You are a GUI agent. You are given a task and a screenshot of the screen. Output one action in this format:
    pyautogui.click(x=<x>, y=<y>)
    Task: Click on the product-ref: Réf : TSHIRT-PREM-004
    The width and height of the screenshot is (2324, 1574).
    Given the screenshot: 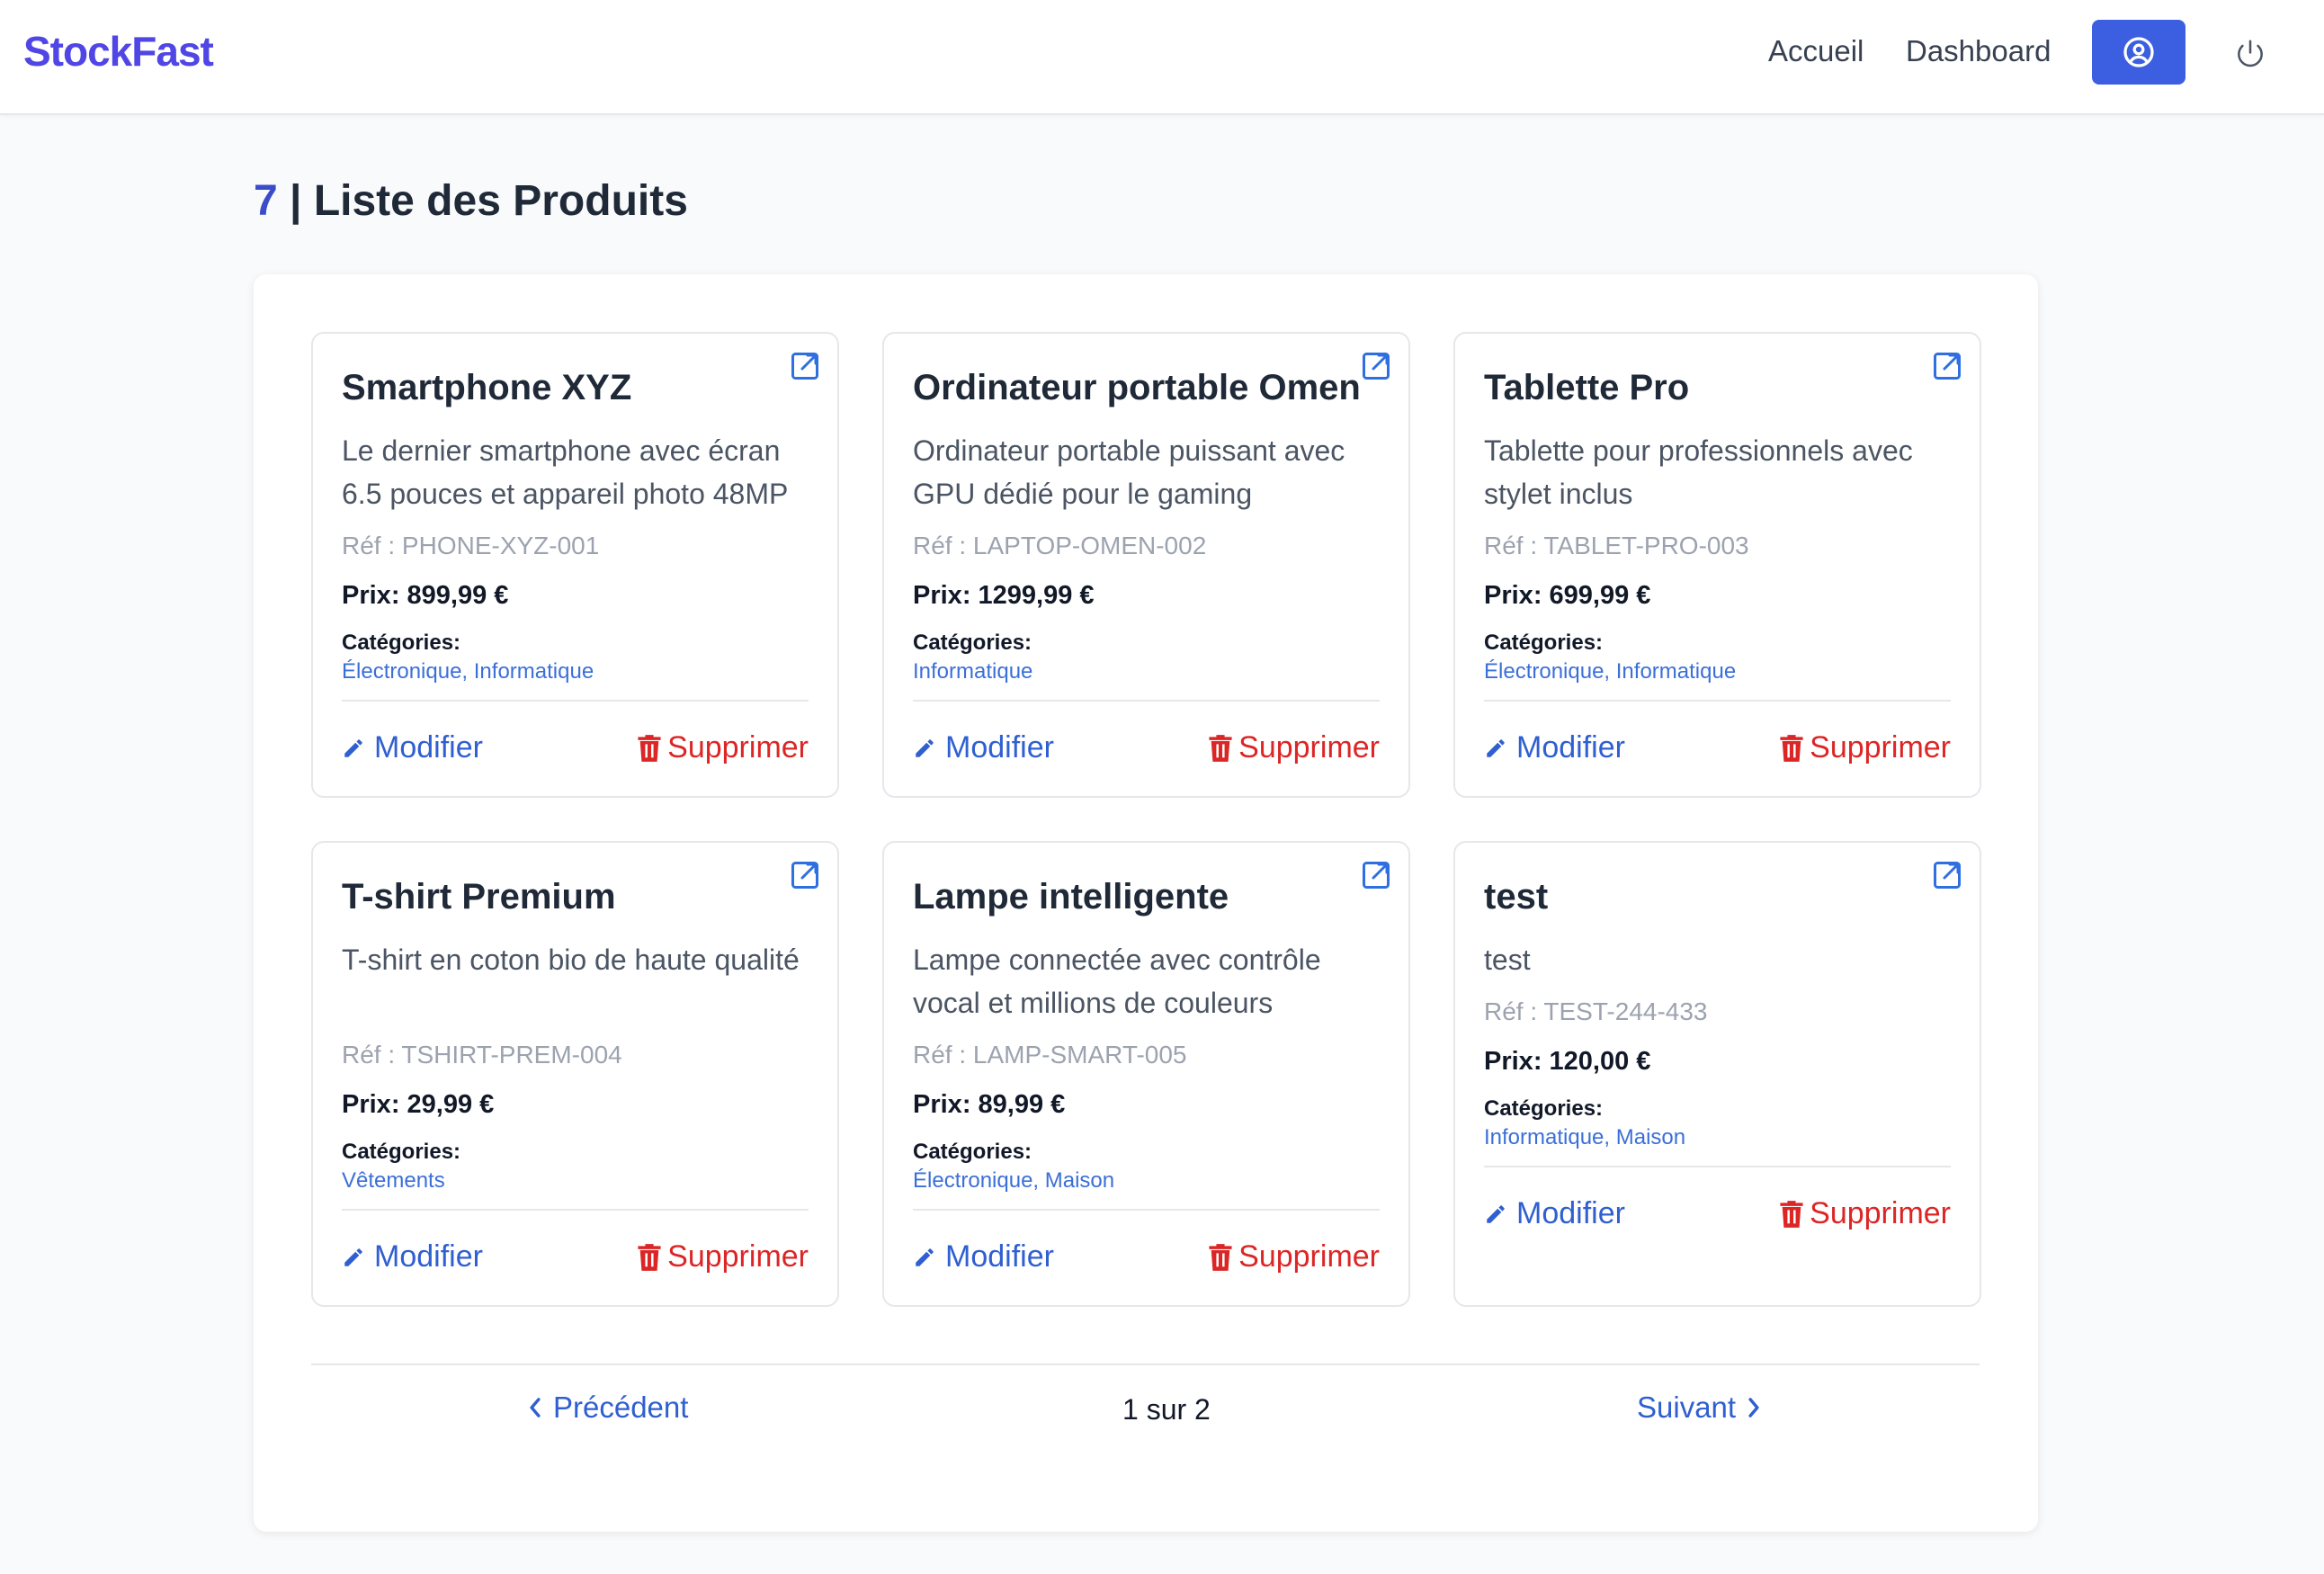 What is the action you would take?
    pyautogui.click(x=482, y=1055)
    